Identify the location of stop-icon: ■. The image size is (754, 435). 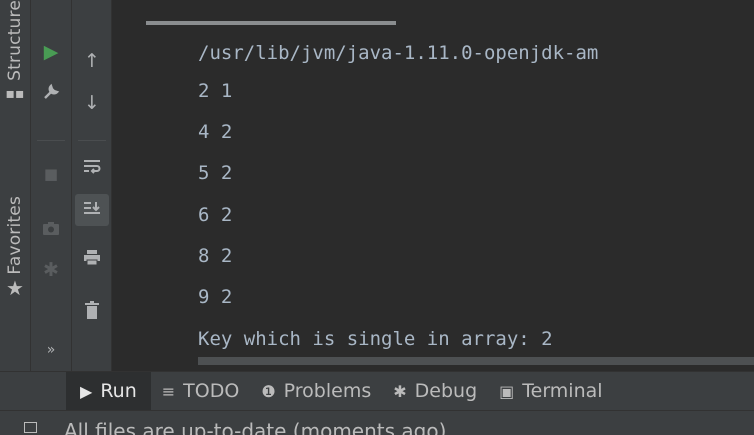
(51, 174).